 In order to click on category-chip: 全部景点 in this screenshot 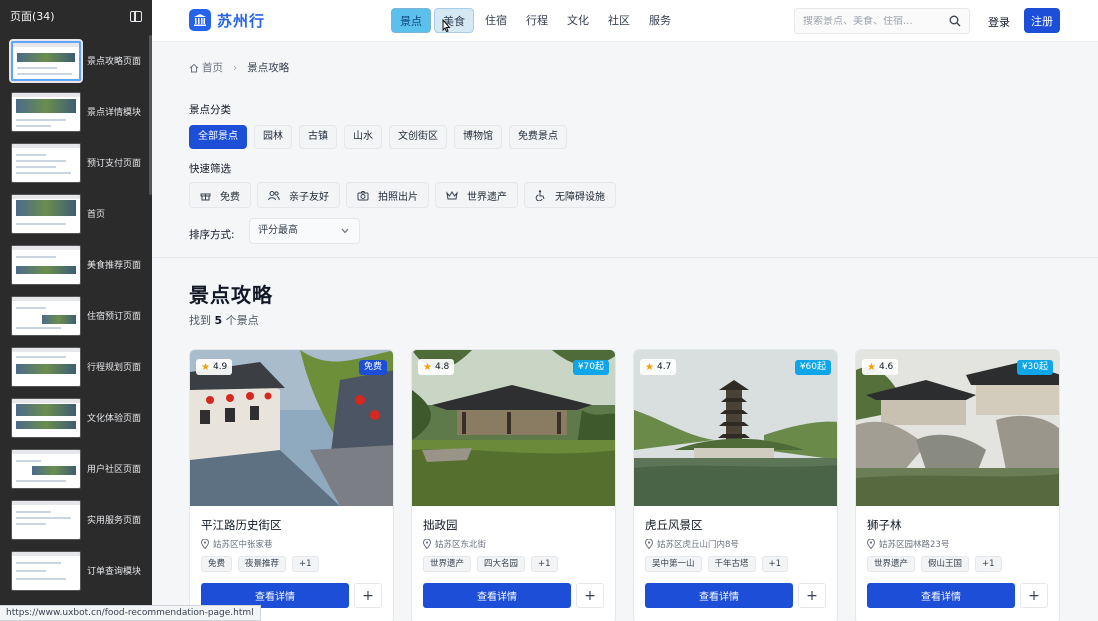, I will do `click(218, 137)`.